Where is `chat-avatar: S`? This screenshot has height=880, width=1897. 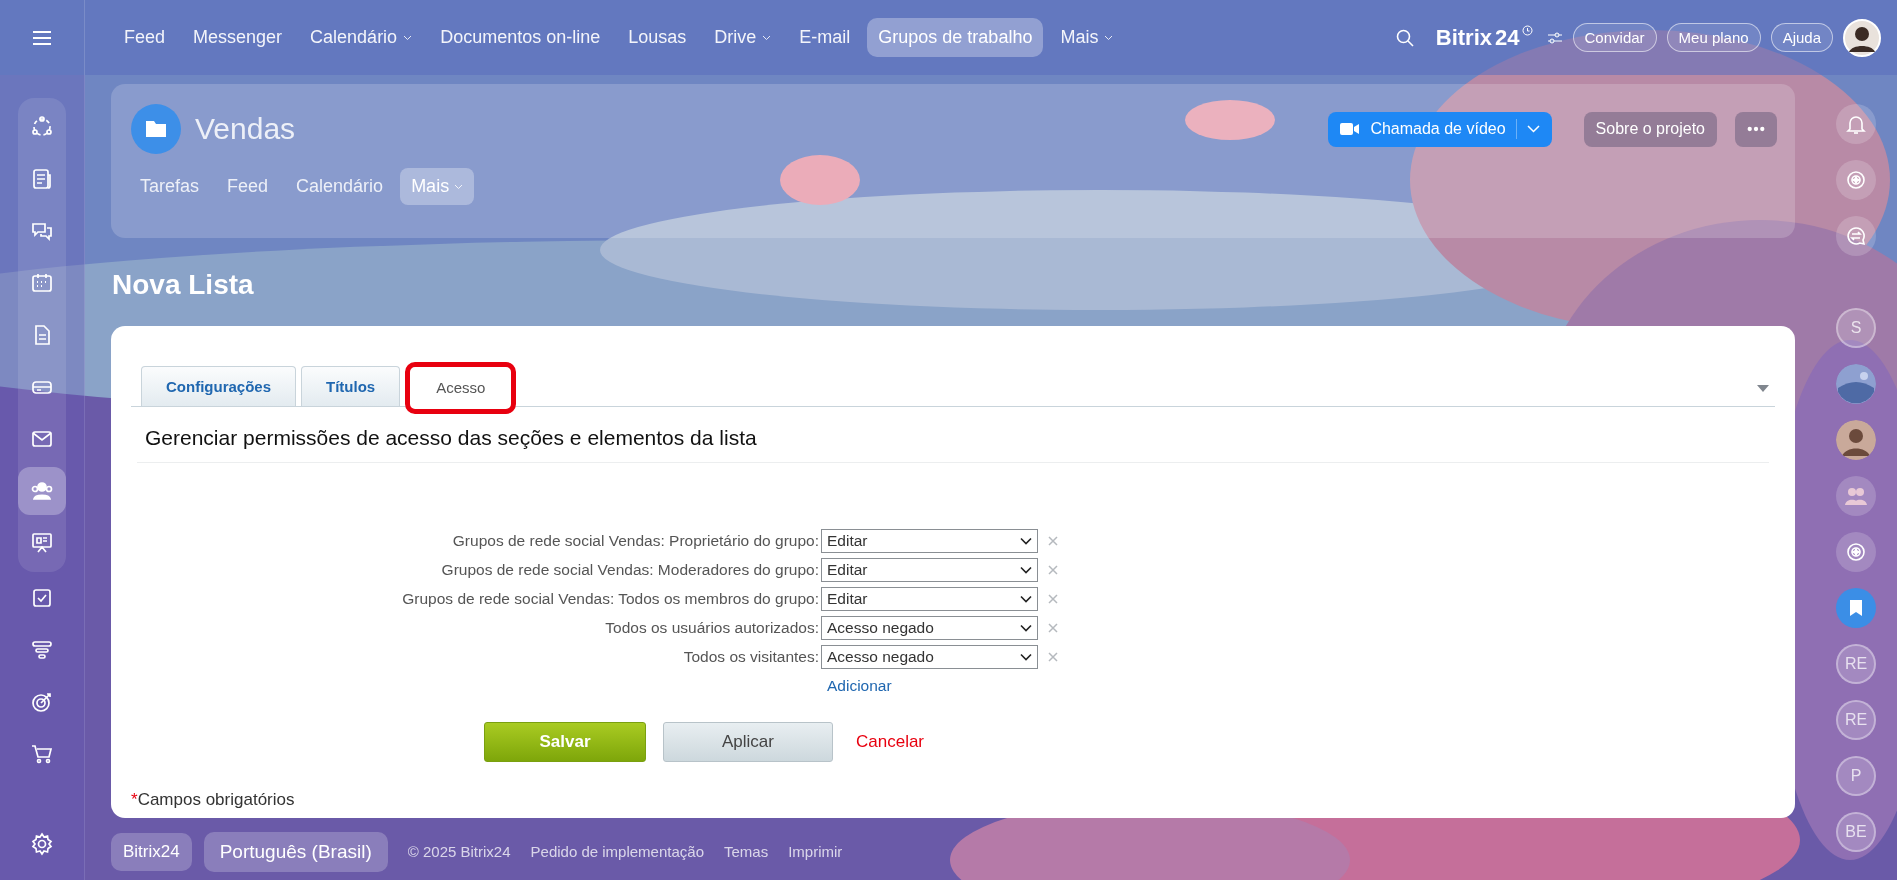
chat-avatar: S is located at coordinates (1856, 328).